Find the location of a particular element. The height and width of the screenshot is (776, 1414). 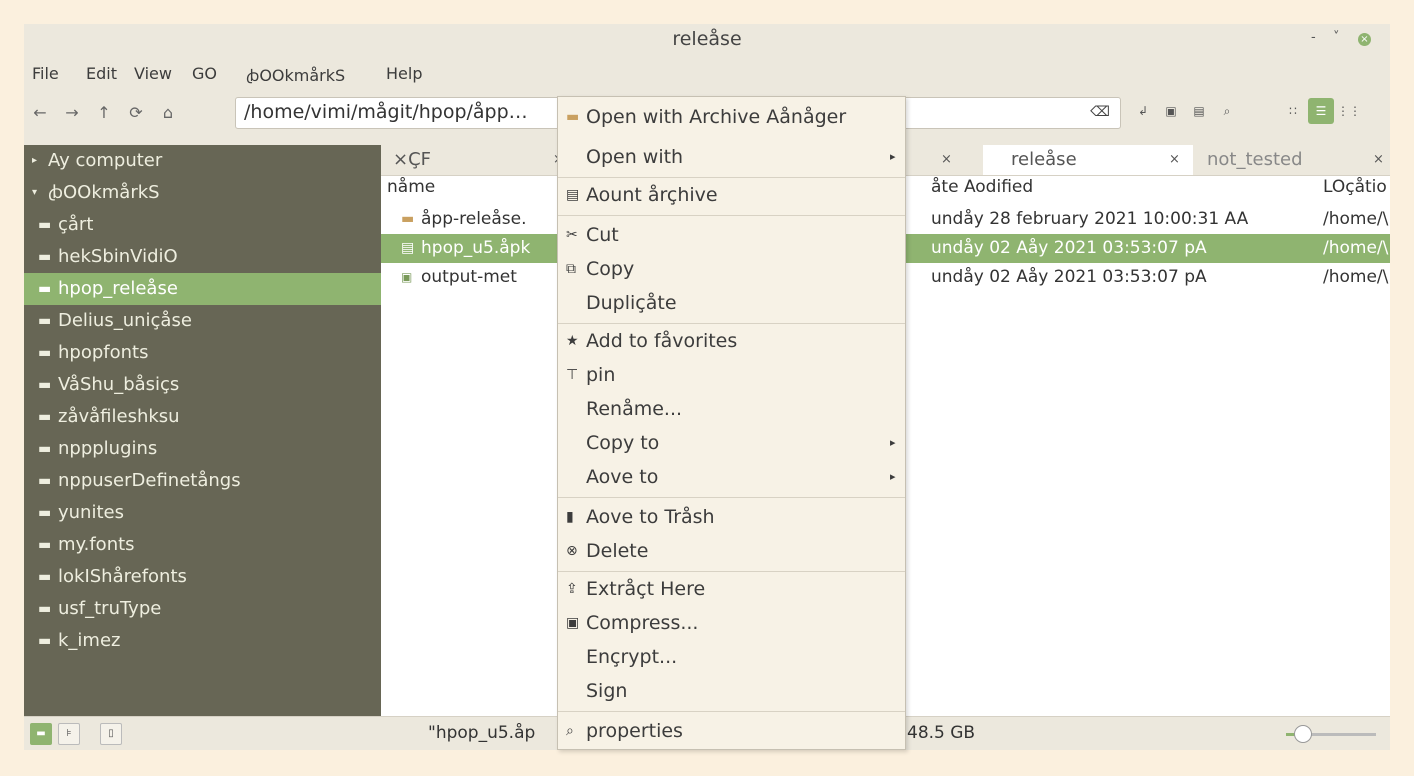

sidebar-item: ▬ çårt is located at coordinates (202, 225).